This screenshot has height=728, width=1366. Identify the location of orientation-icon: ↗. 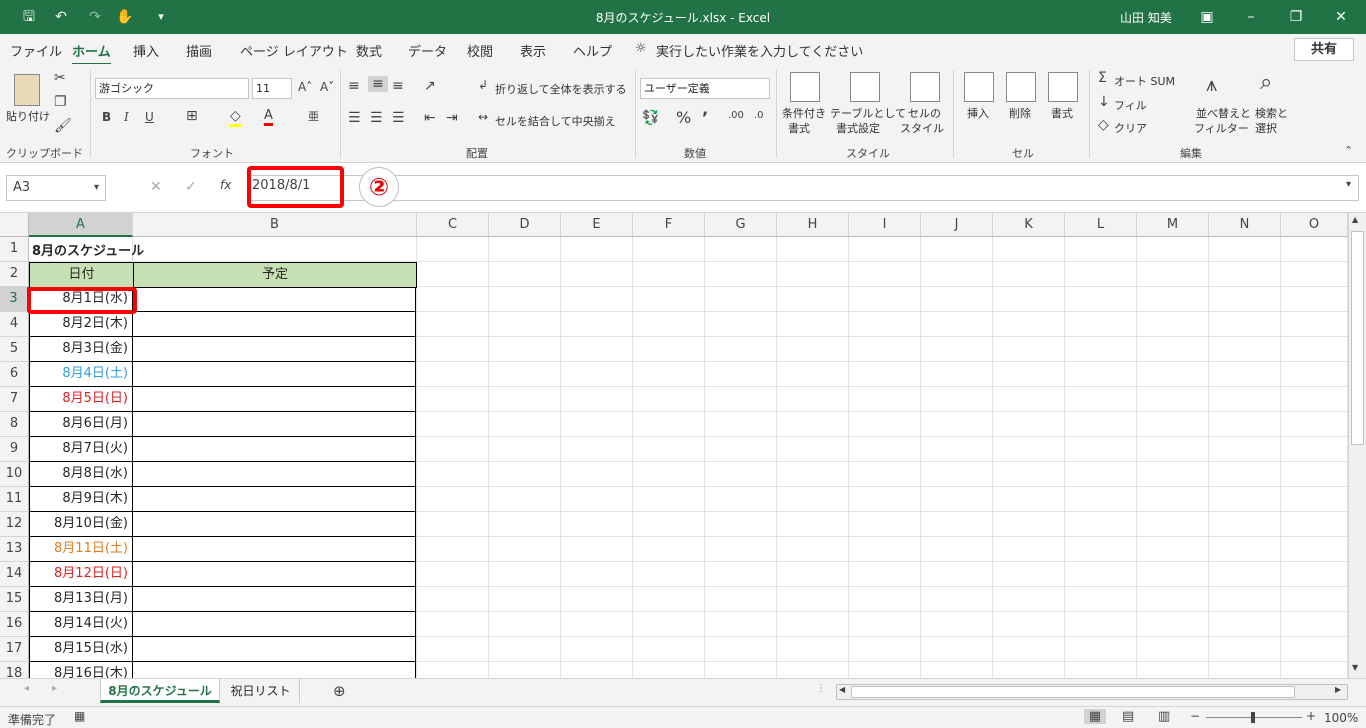
(430, 86).